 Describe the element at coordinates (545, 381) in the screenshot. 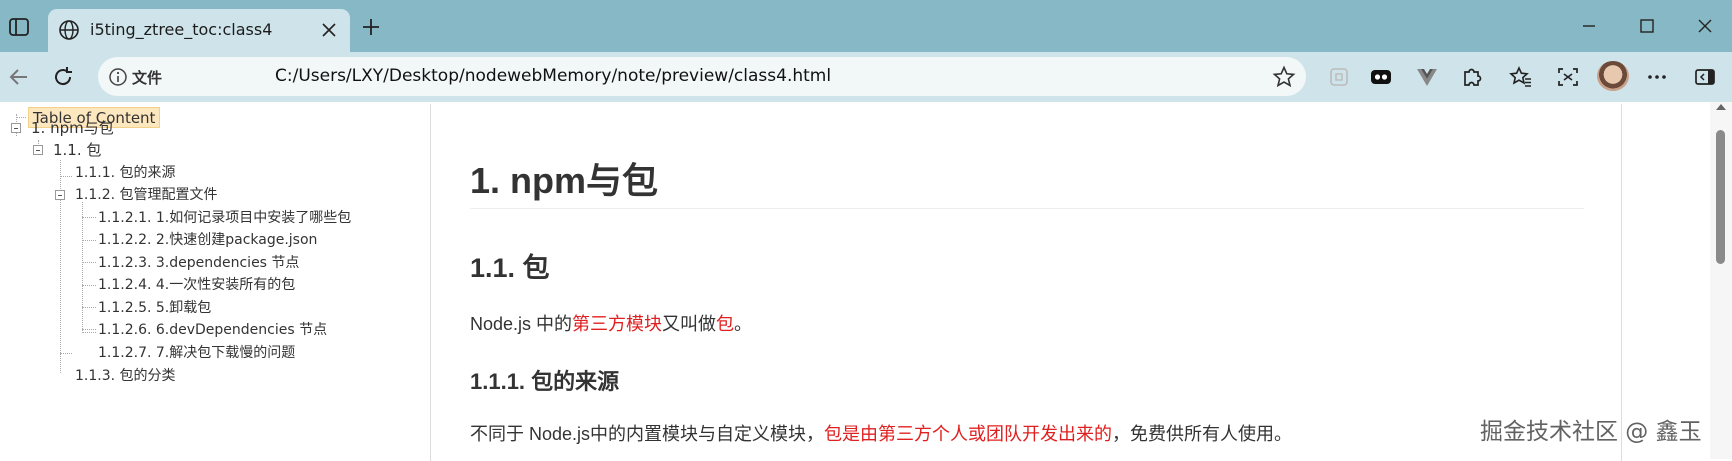

I see `heading-3: 1.1.1. 包的来源` at that location.